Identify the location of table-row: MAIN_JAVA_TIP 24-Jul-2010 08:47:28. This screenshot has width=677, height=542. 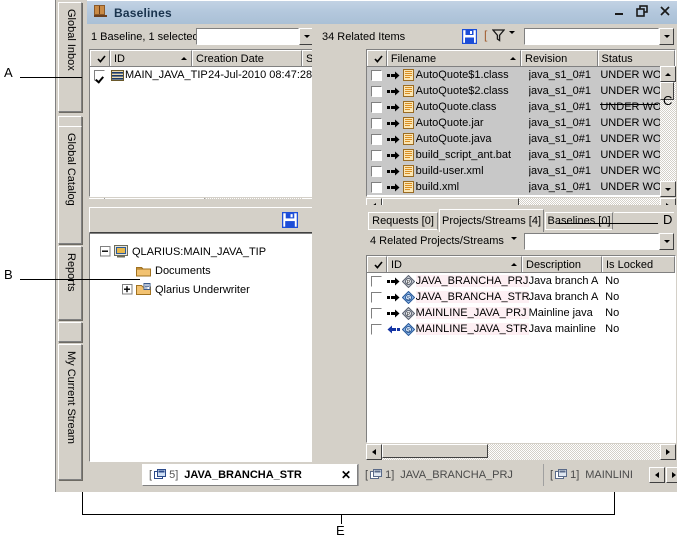
(203, 75).